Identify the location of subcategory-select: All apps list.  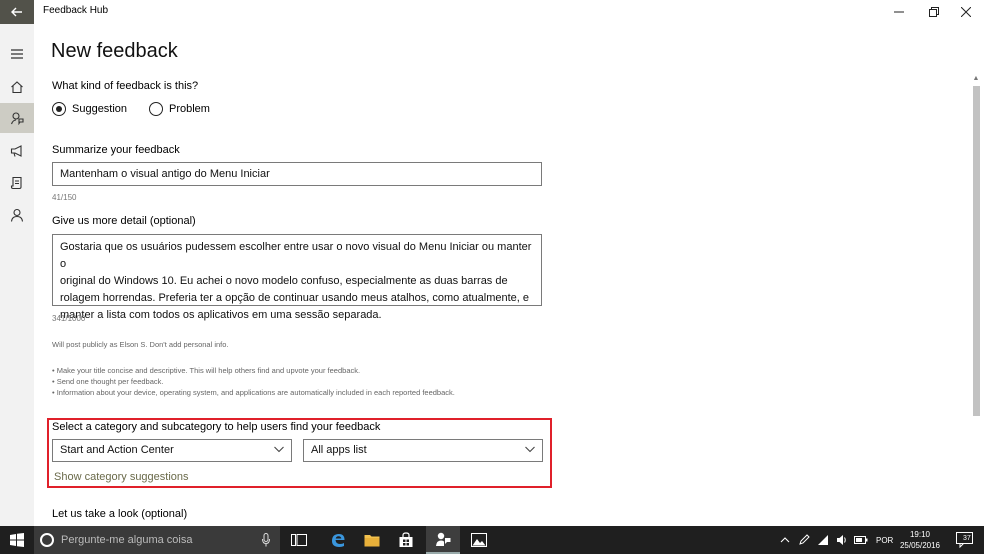
(423, 450).